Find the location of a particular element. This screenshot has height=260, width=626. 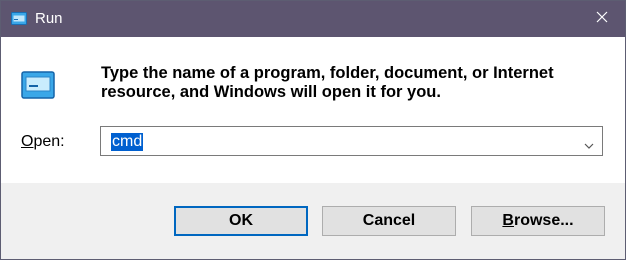

open-label: Open: is located at coordinates (43, 141).